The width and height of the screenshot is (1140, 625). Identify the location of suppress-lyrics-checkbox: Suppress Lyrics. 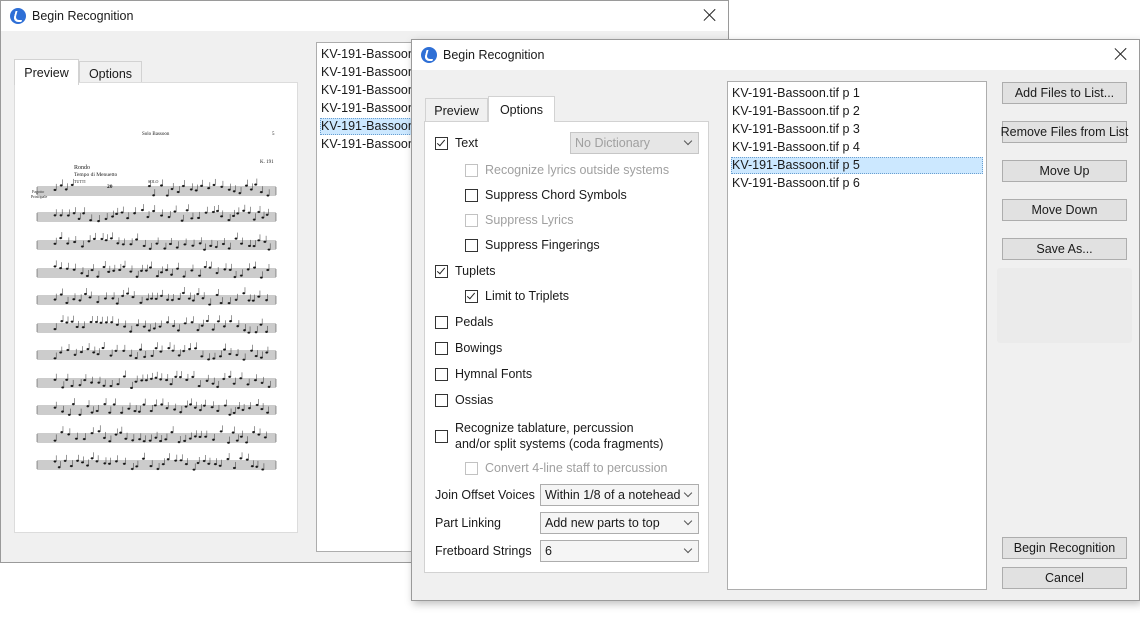
(519, 220).